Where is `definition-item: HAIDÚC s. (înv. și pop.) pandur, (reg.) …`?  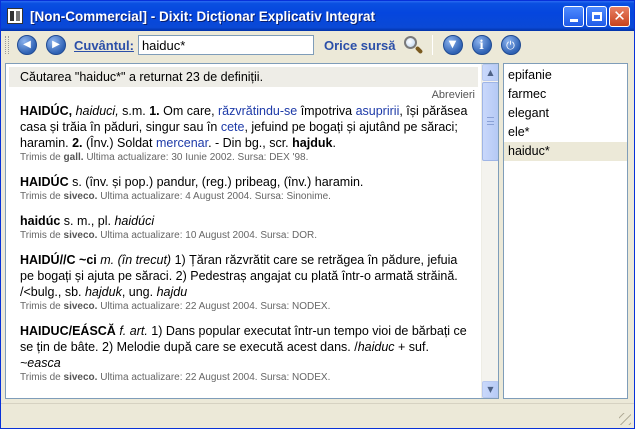
definition-item: HAIDÚC s. (înv. și pop.) pandur, (reg.) … is located at coordinates (243, 182).